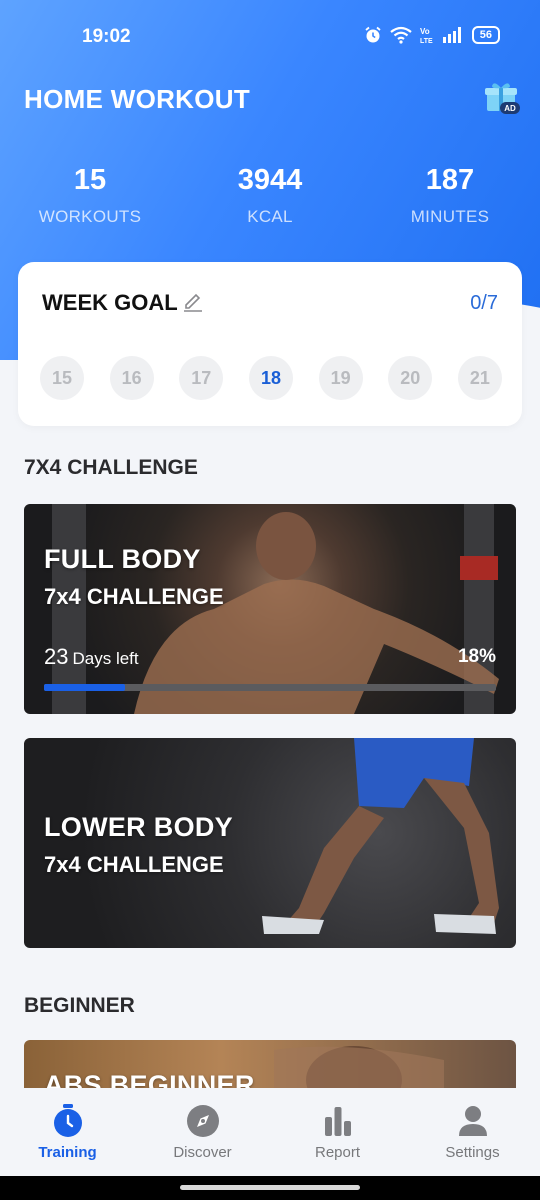  I want to click on day-circle: 16, so click(131, 378).